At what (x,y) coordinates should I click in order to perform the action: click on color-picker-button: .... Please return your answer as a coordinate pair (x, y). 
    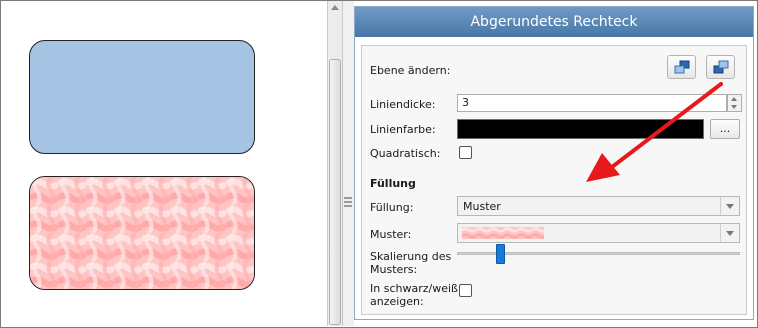
    Looking at the image, I should click on (725, 129).